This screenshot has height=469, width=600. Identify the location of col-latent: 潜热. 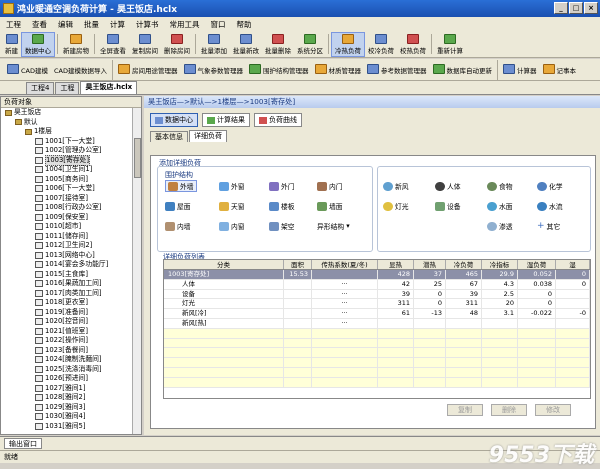
(430, 264).